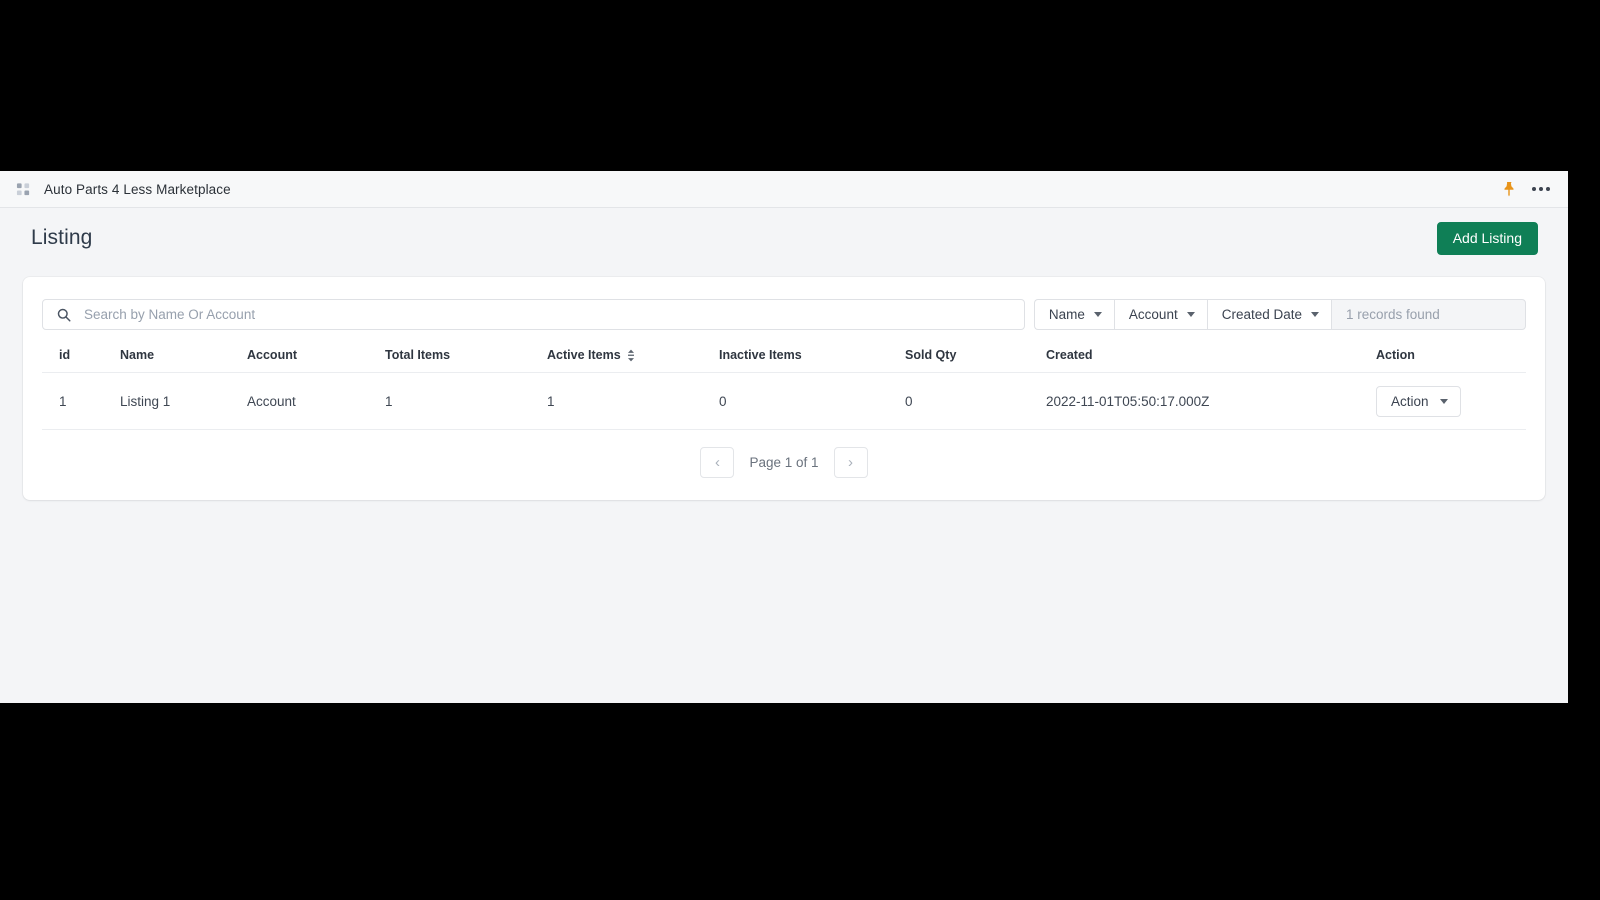 This screenshot has height=900, width=1600. Describe the element at coordinates (62, 237) in the screenshot. I see `page-title: Listing` at that location.